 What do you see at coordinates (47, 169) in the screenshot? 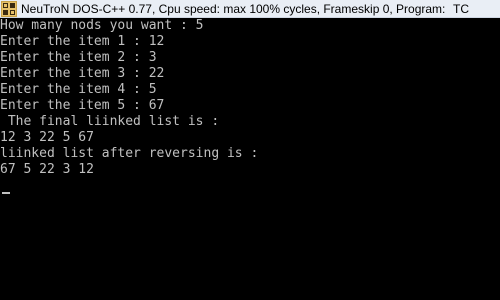
I see `console-line-10: 67 5 22 3 12` at bounding box center [47, 169].